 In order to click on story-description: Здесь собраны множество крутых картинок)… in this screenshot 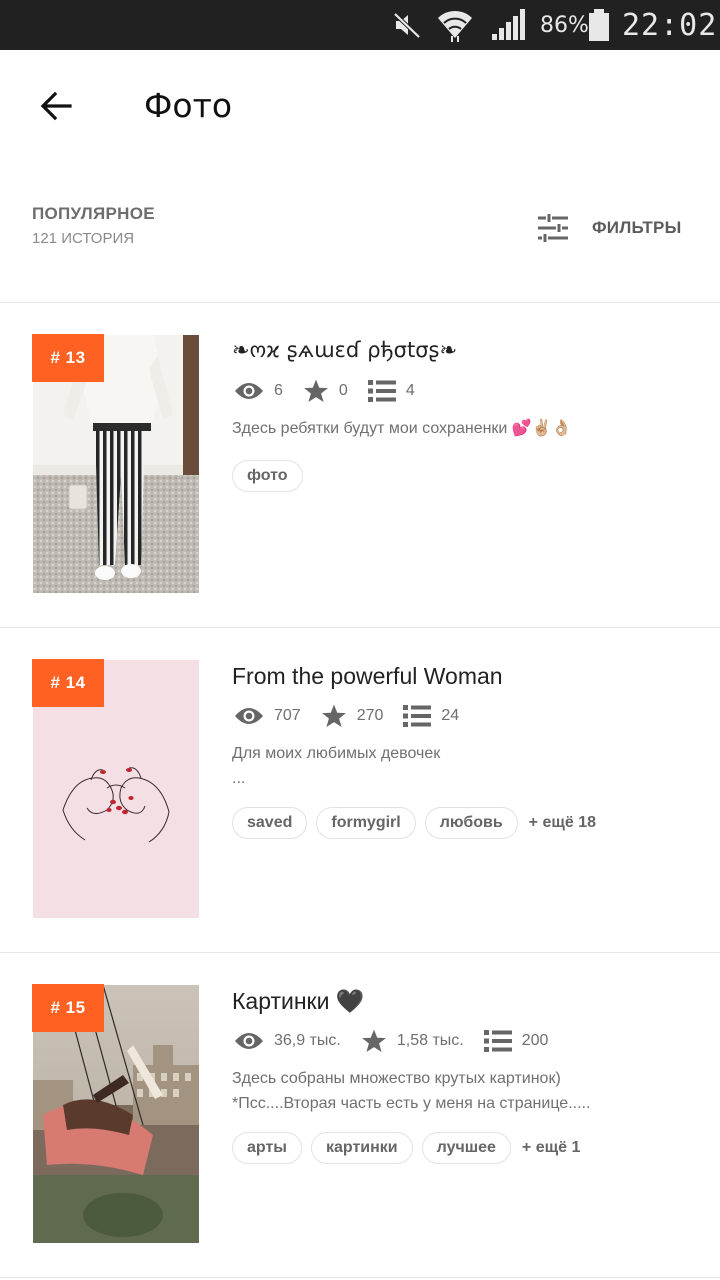, I will do `click(411, 1091)`.